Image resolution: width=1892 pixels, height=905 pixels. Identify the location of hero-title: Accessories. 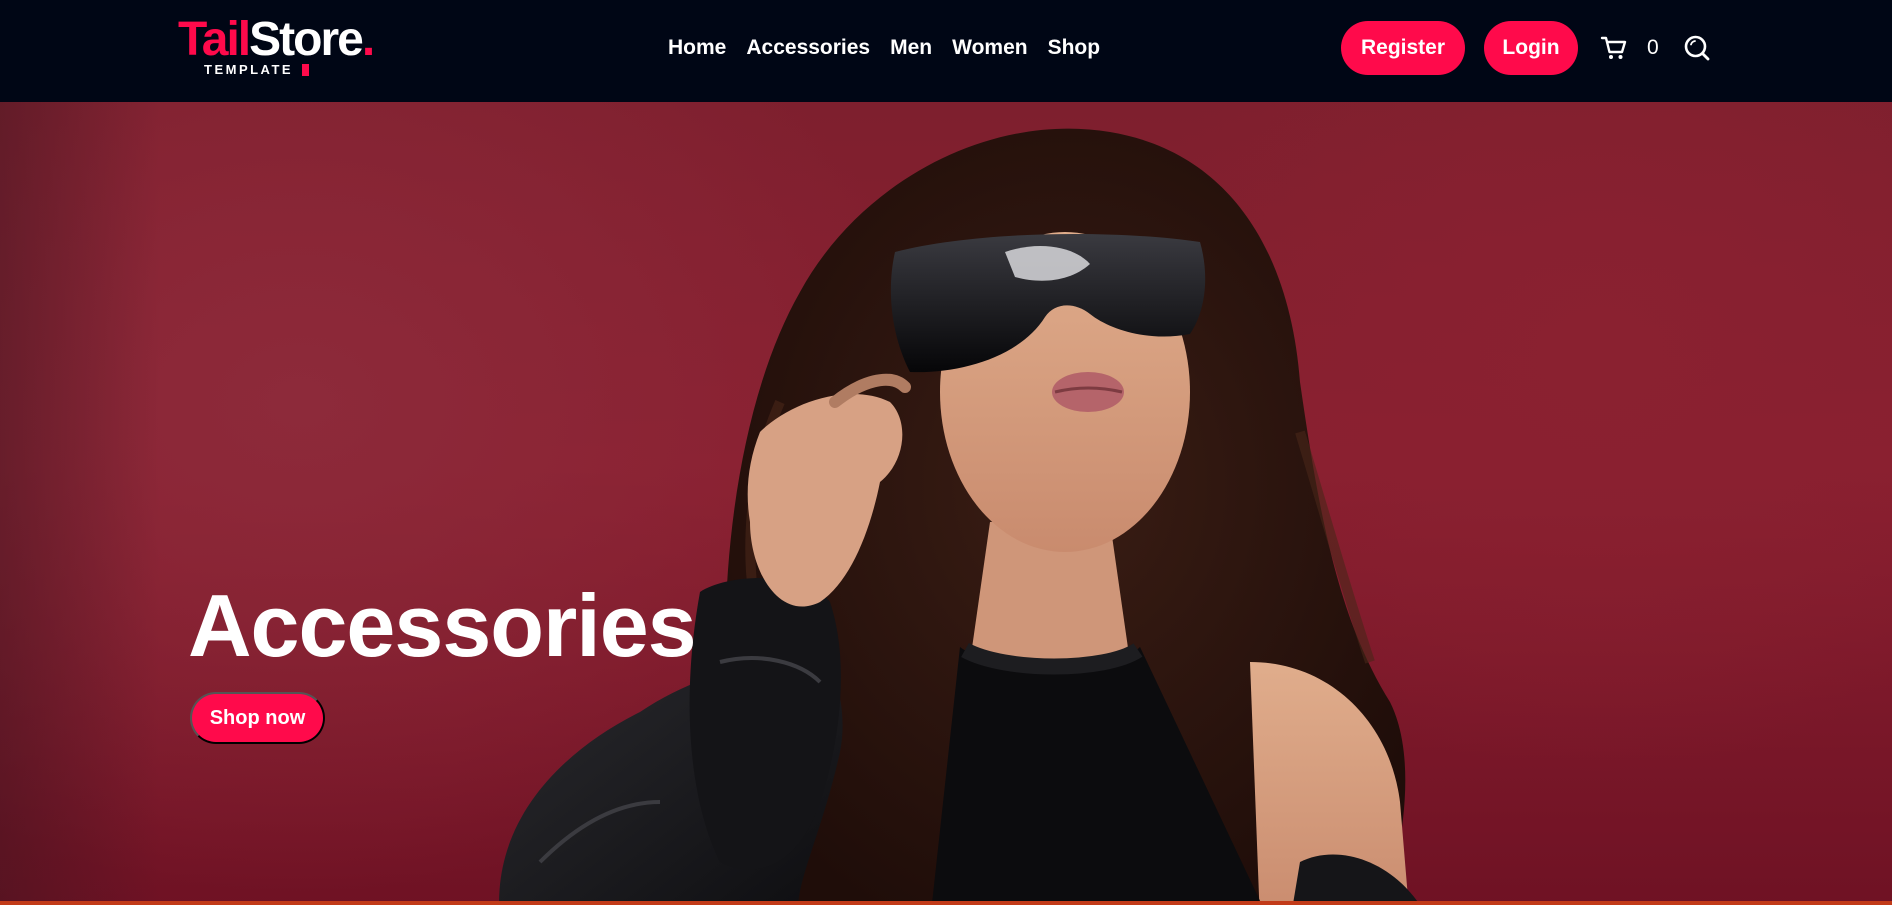
(442, 625).